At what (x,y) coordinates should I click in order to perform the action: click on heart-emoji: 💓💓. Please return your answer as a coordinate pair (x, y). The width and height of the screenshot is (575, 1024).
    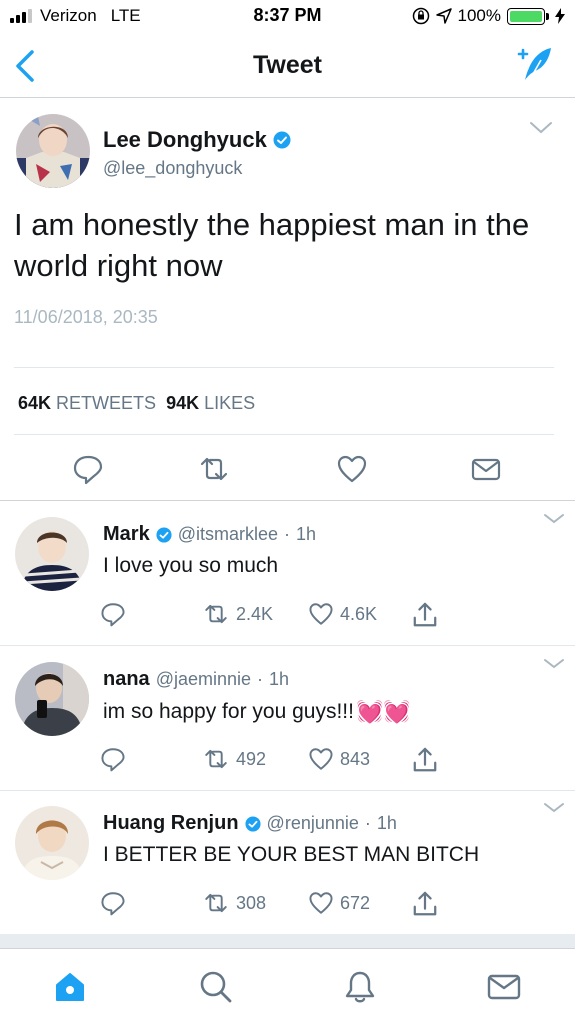
    Looking at the image, I should click on (383, 711).